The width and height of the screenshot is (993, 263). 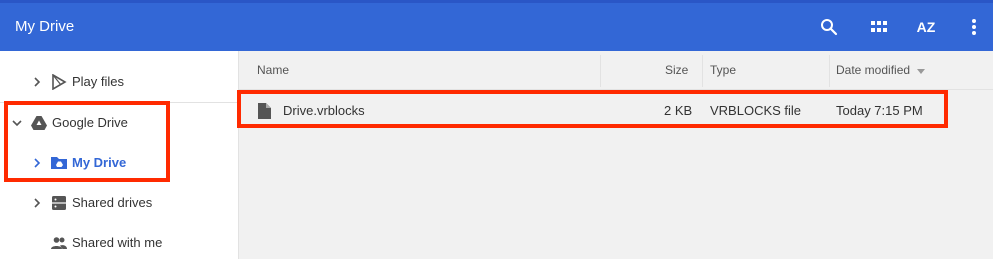 I want to click on column-header-date-modified: Date modified, so click(x=881, y=70).